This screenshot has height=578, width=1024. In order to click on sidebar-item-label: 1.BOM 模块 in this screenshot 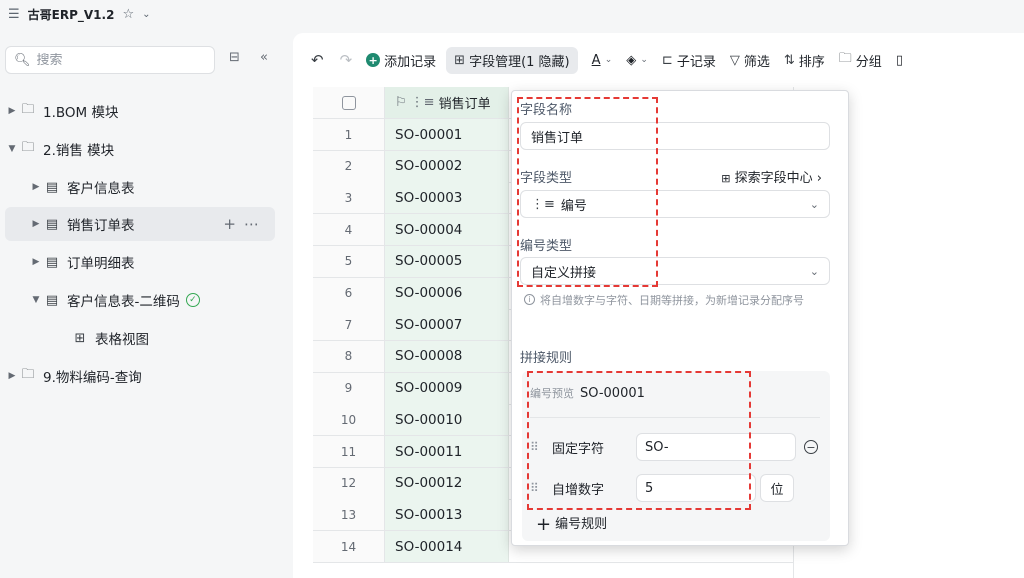, I will do `click(81, 113)`.